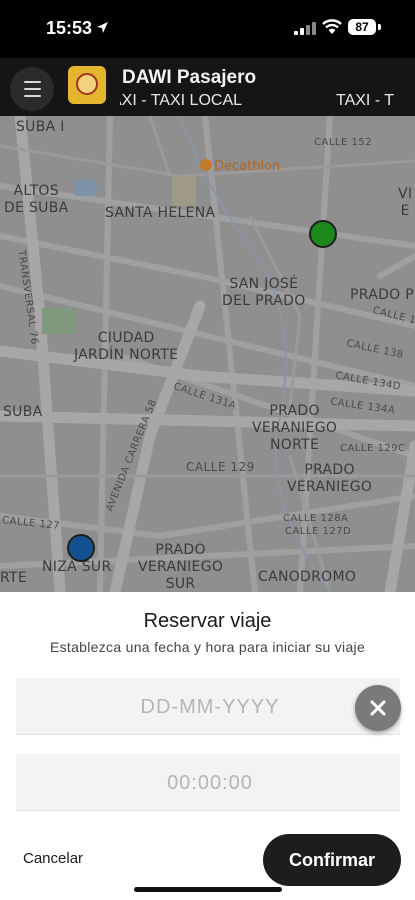 The image size is (415, 900). I want to click on close-icon, so click(378, 708).